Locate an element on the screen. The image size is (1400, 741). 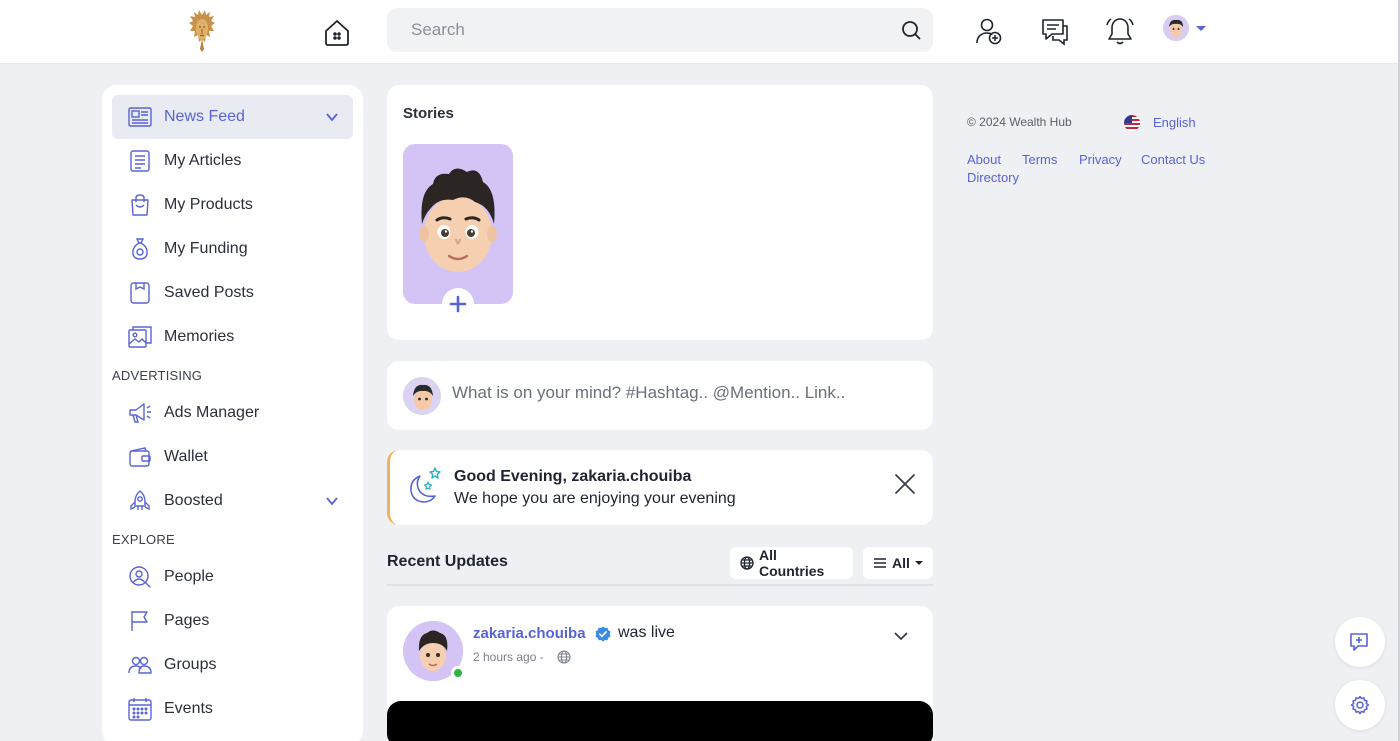
wallet-icon is located at coordinates (140, 457).